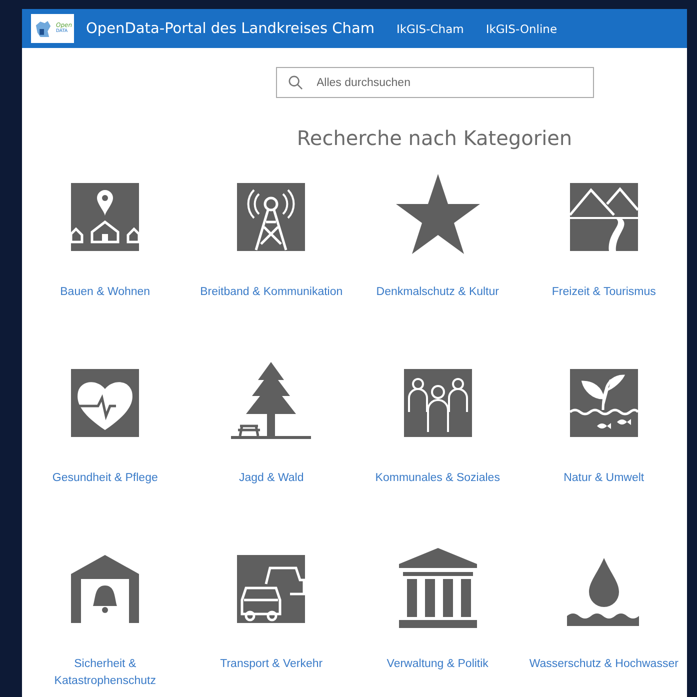 This screenshot has height=697, width=697. What do you see at coordinates (430, 29) in the screenshot?
I see `nav-link: IkGIS-Cham` at bounding box center [430, 29].